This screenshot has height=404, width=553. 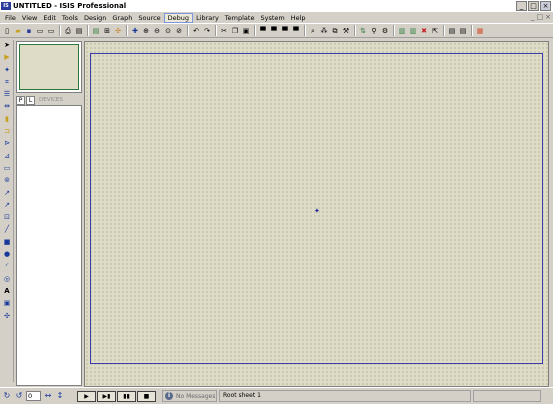 What do you see at coordinates (7, 291) in the screenshot?
I see `text-icon: A` at bounding box center [7, 291].